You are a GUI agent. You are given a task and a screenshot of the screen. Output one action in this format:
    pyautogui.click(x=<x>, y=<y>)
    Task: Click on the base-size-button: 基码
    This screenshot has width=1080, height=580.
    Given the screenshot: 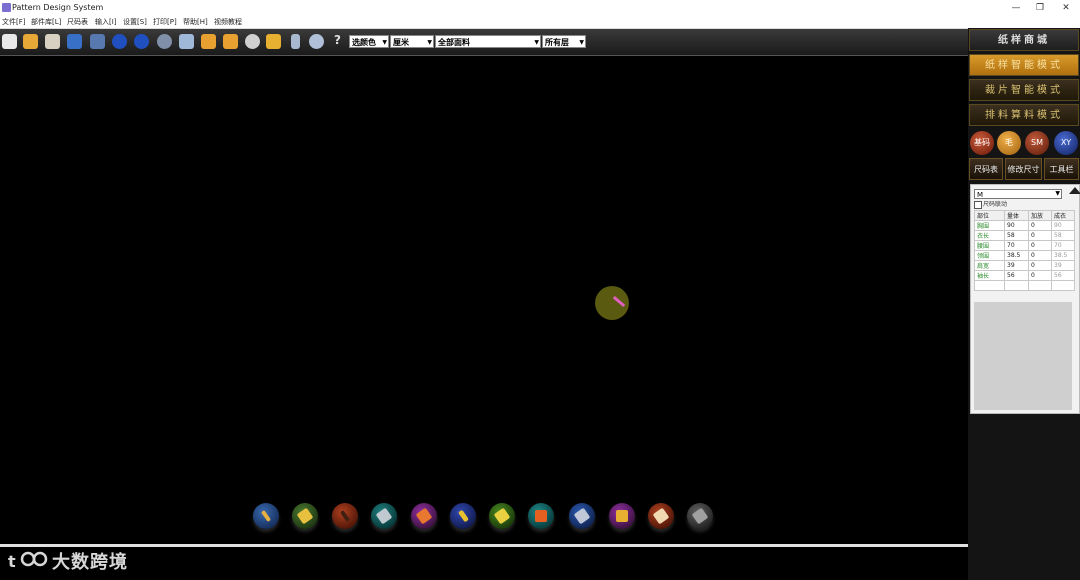 What is the action you would take?
    pyautogui.click(x=982, y=143)
    